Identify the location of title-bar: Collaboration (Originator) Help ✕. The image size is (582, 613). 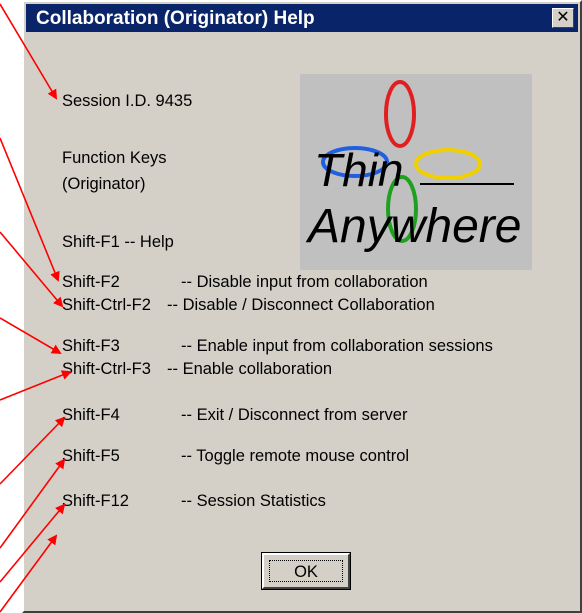
(302, 18).